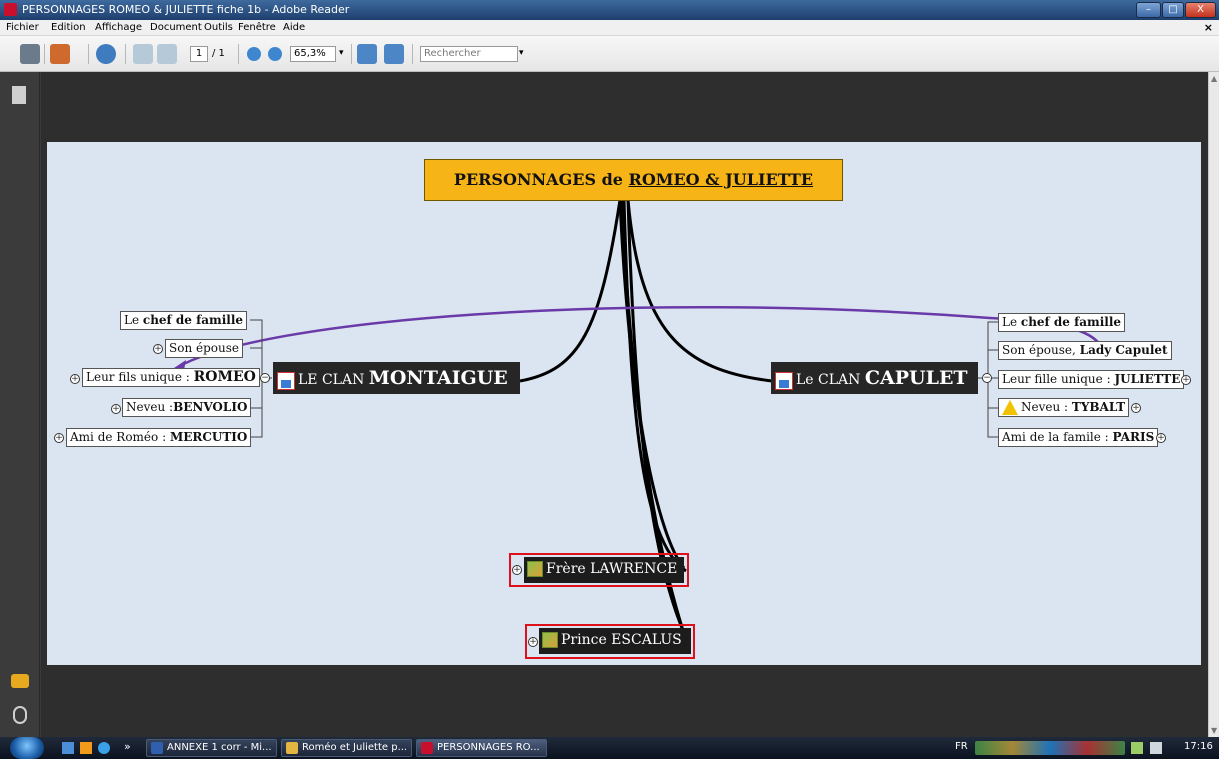  What do you see at coordinates (187, 407) in the screenshot?
I see `montaigue-neveu: Neveu :BENVOLIO` at bounding box center [187, 407].